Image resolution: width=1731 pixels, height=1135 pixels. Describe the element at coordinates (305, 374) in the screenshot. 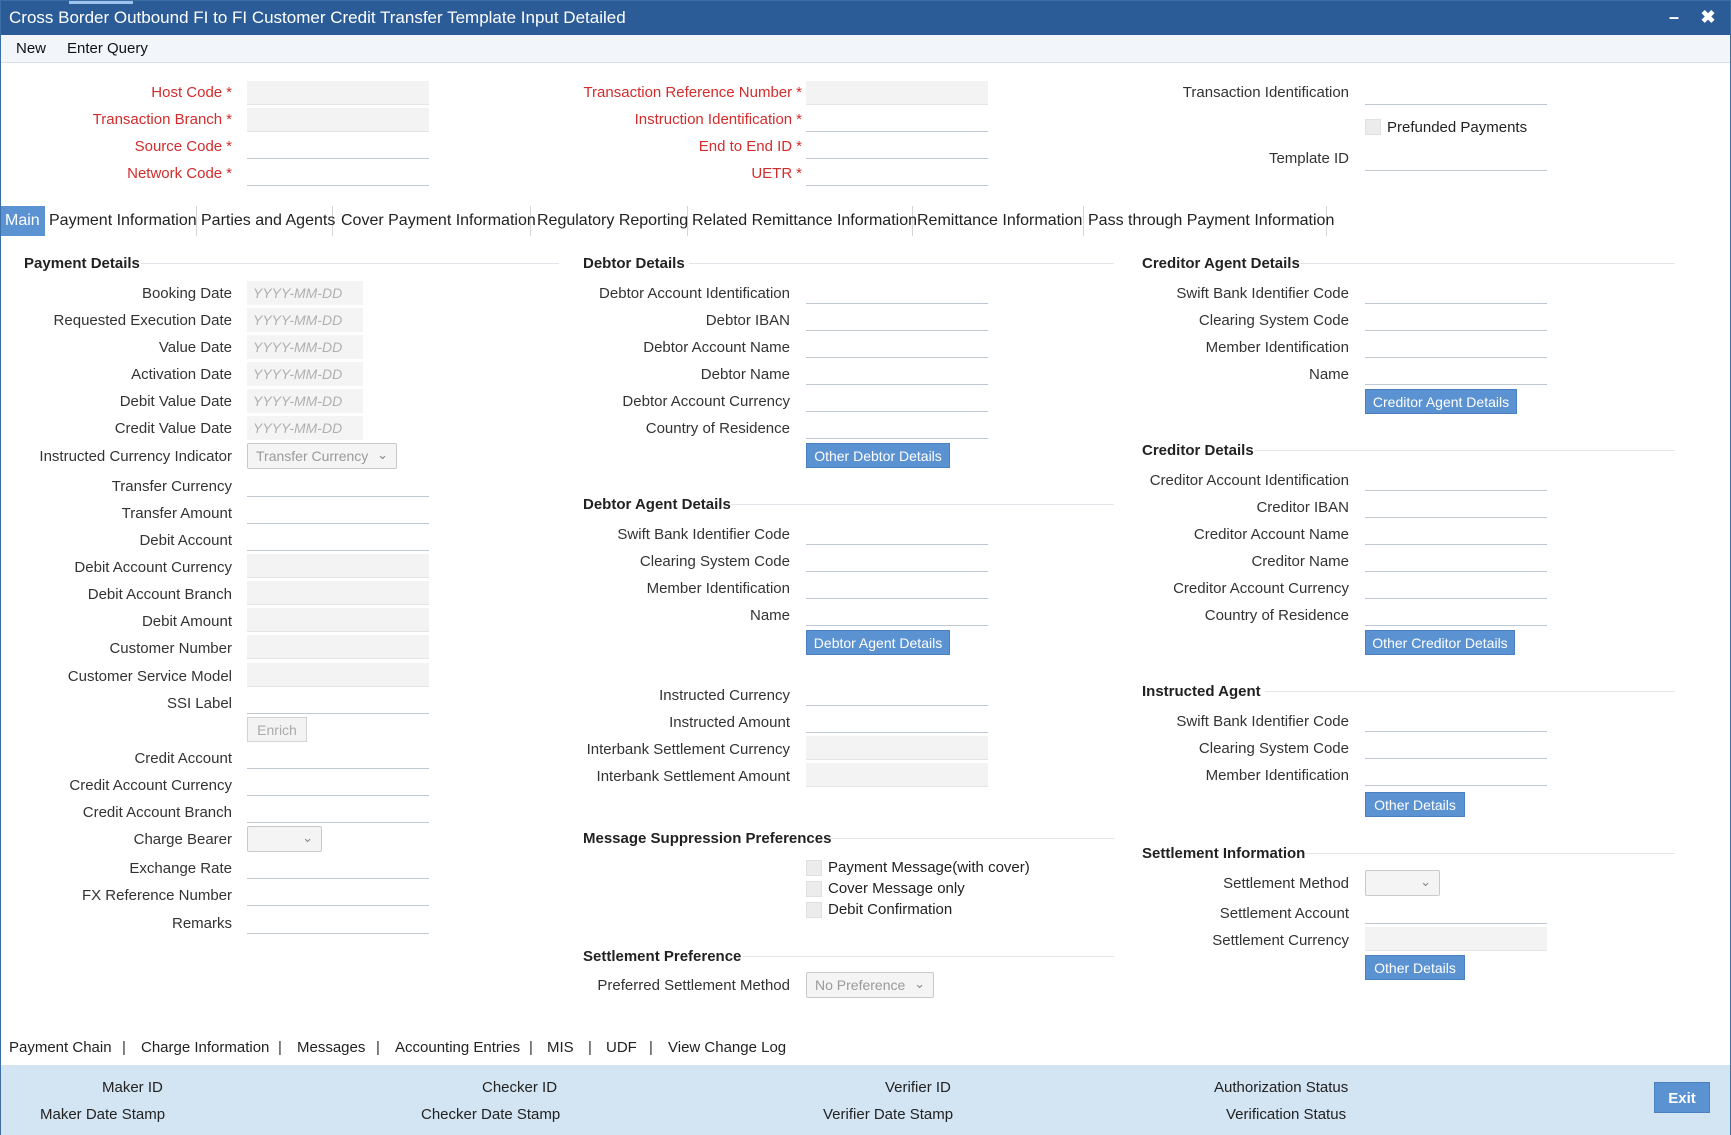

I see `activation-date-input` at that location.